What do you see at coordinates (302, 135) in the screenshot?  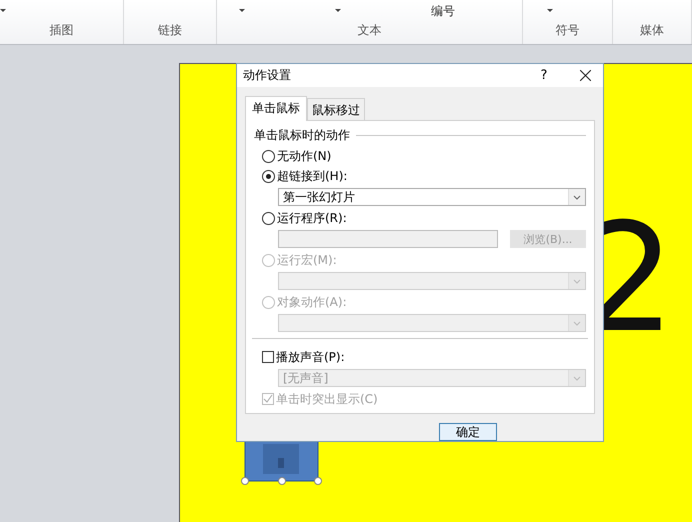 I see `section-heading: 单击鼠标时的动作` at bounding box center [302, 135].